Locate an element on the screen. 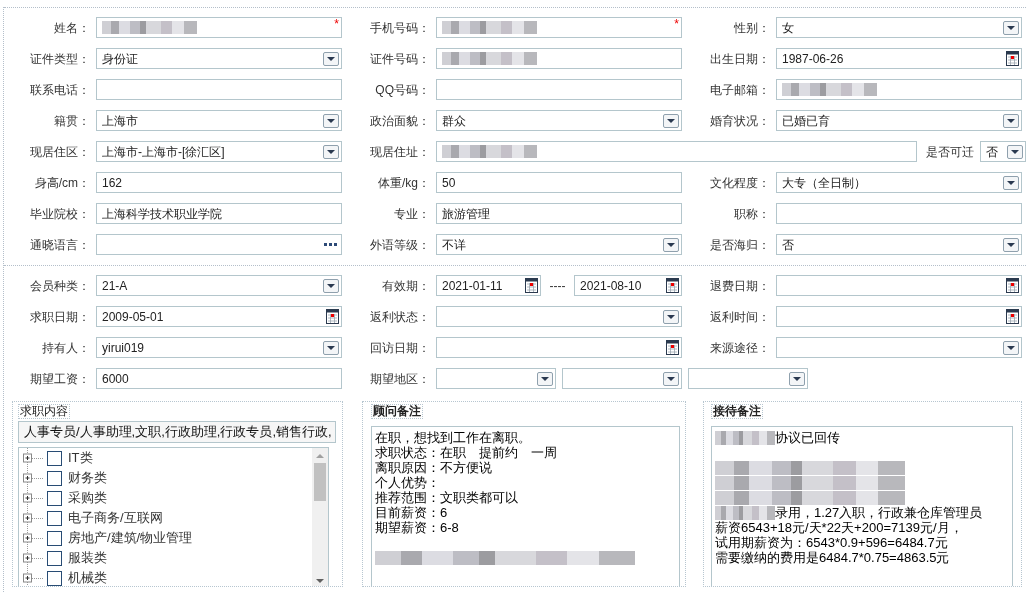 The height and width of the screenshot is (593, 1026). field-label: 证件号码： is located at coordinates (399, 59).